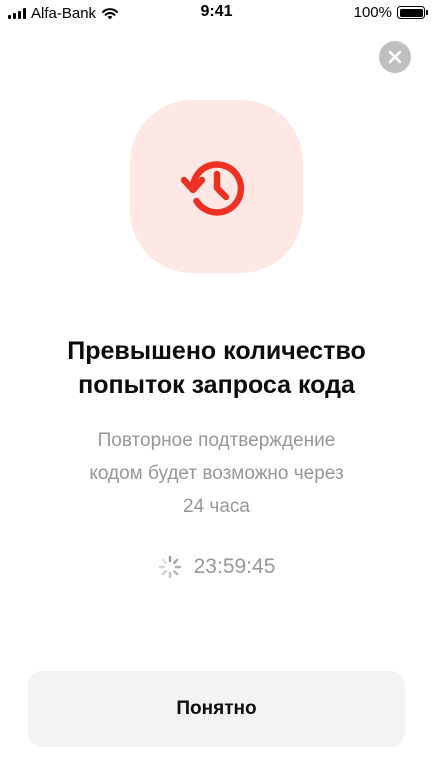 The image size is (433, 768). I want to click on dialog-subtitle-line-2: кодом будет возможно через, so click(216, 473).